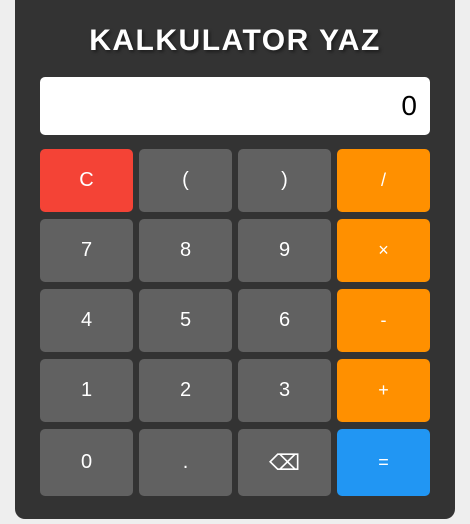 The image size is (470, 524). I want to click on close-paren-button: ), so click(284, 180).